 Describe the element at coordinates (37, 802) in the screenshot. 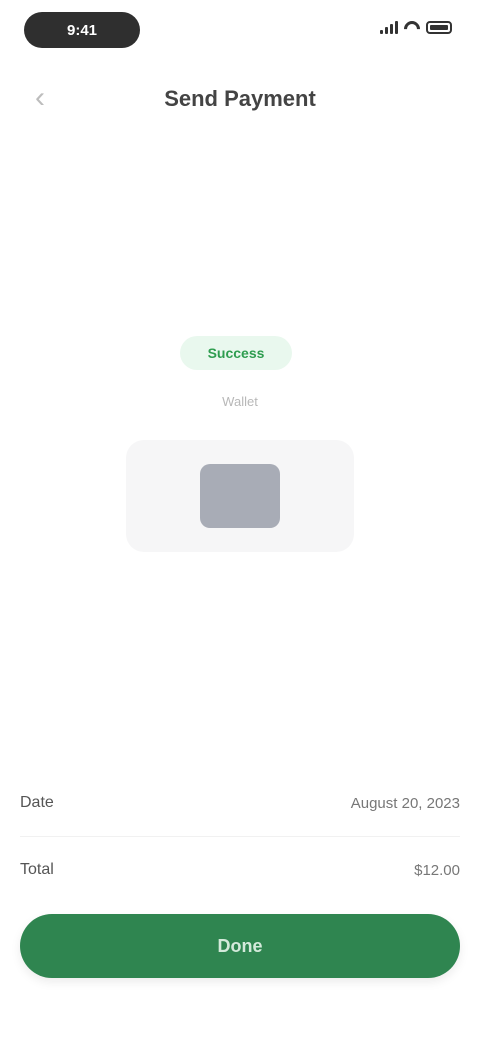

I see `detail-label: Date` at that location.